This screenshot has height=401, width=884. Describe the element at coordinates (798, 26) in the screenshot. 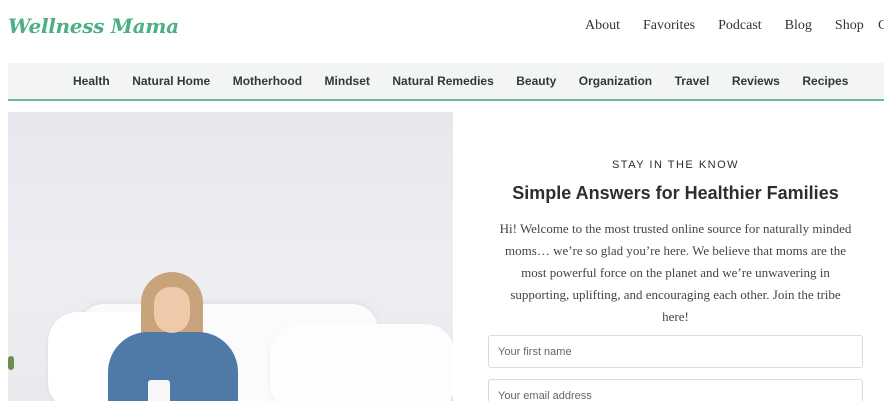

I see `top-nav-blog: Blog` at that location.